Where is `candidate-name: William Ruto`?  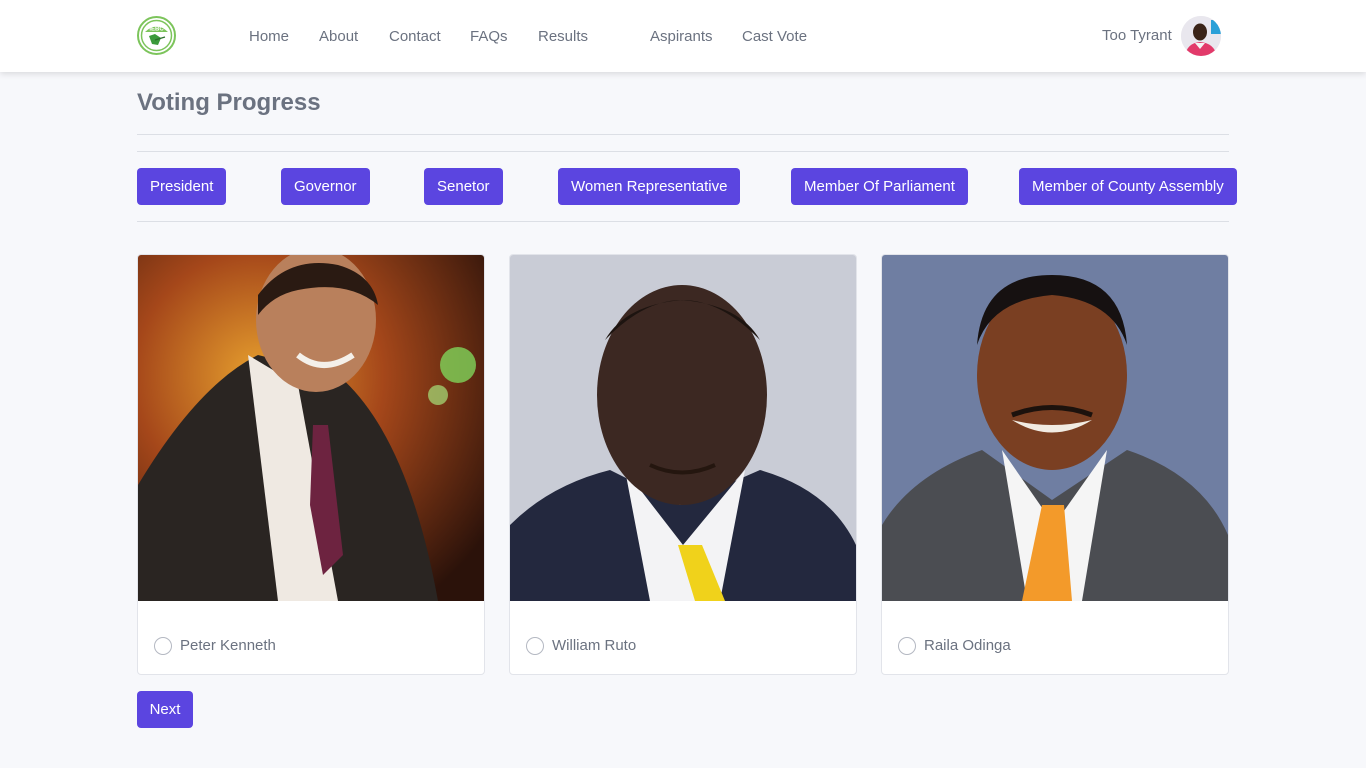
candidate-name: William Ruto is located at coordinates (594, 645).